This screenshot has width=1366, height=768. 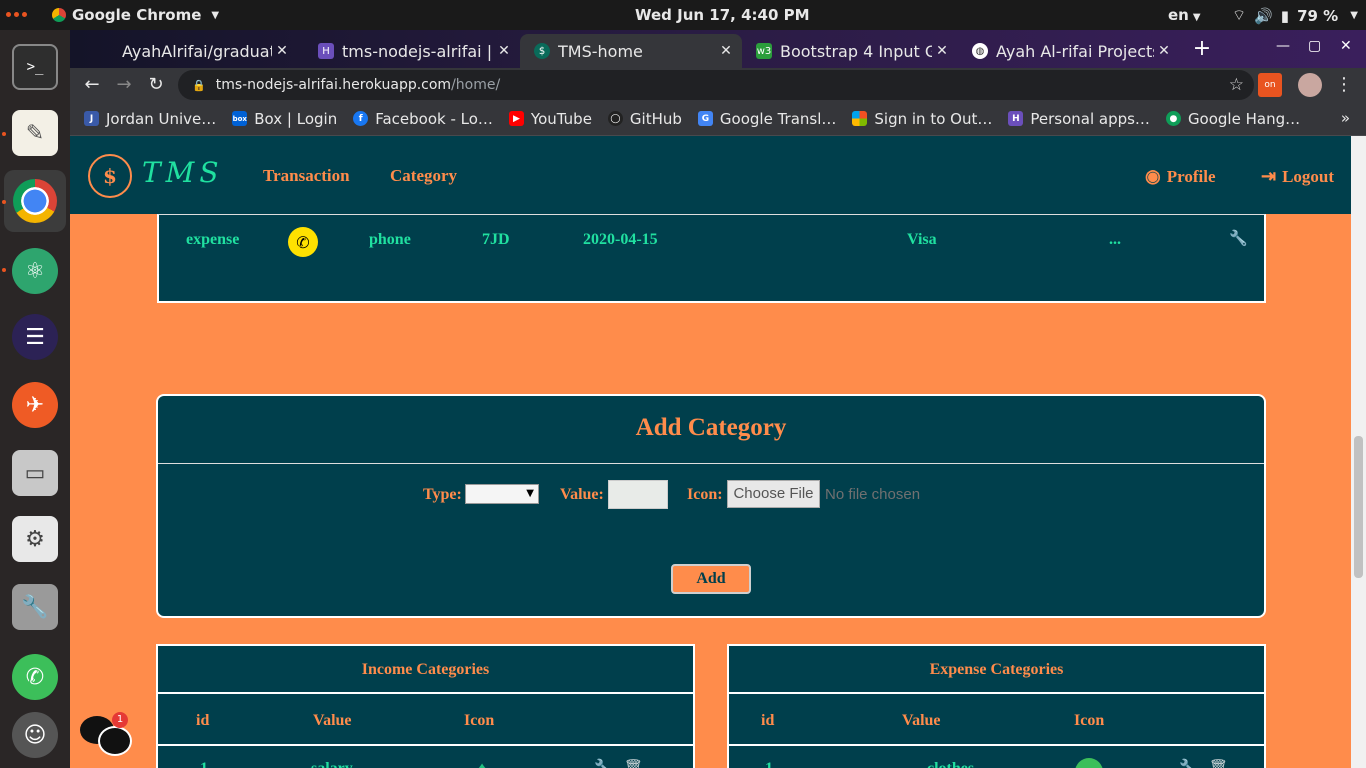 What do you see at coordinates (1346, 46) in the screenshot?
I see `close-window-button: ✕` at bounding box center [1346, 46].